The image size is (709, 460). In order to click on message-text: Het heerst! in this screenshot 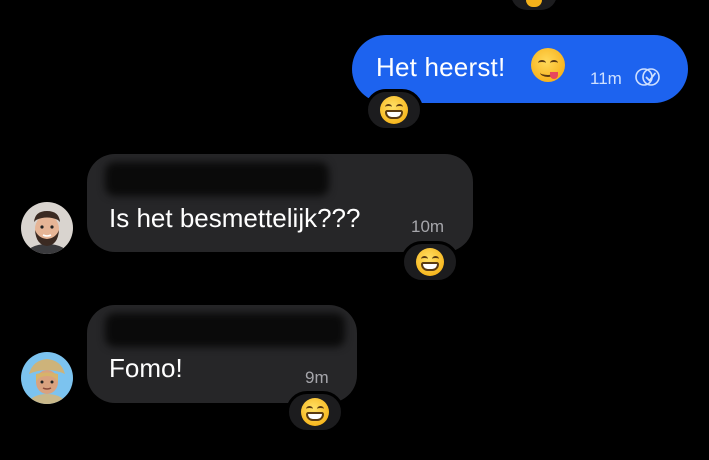, I will do `click(441, 67)`.